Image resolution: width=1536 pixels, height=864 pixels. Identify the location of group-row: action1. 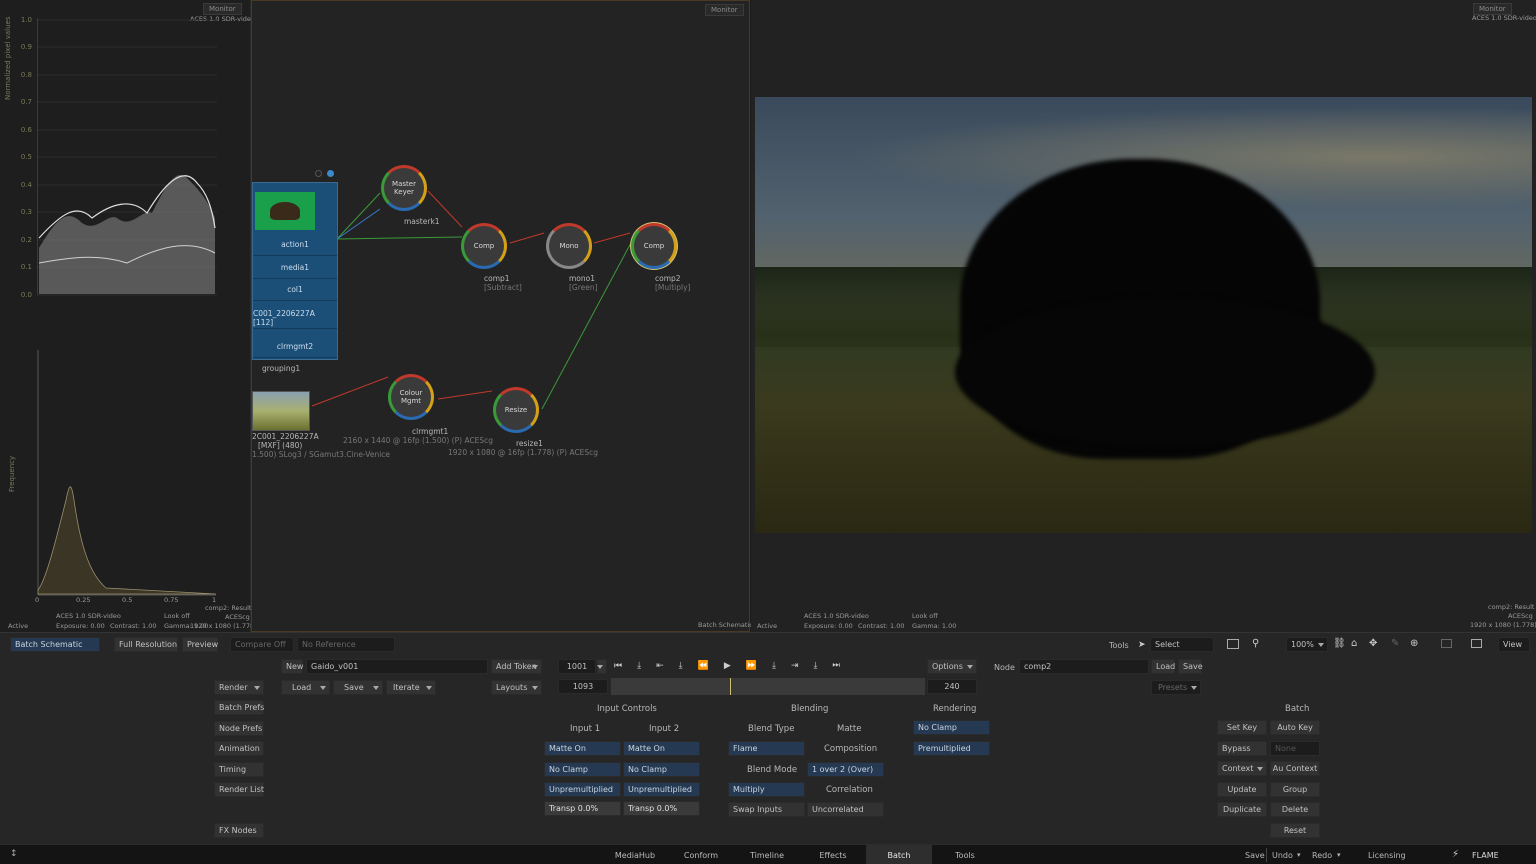
(295, 245).